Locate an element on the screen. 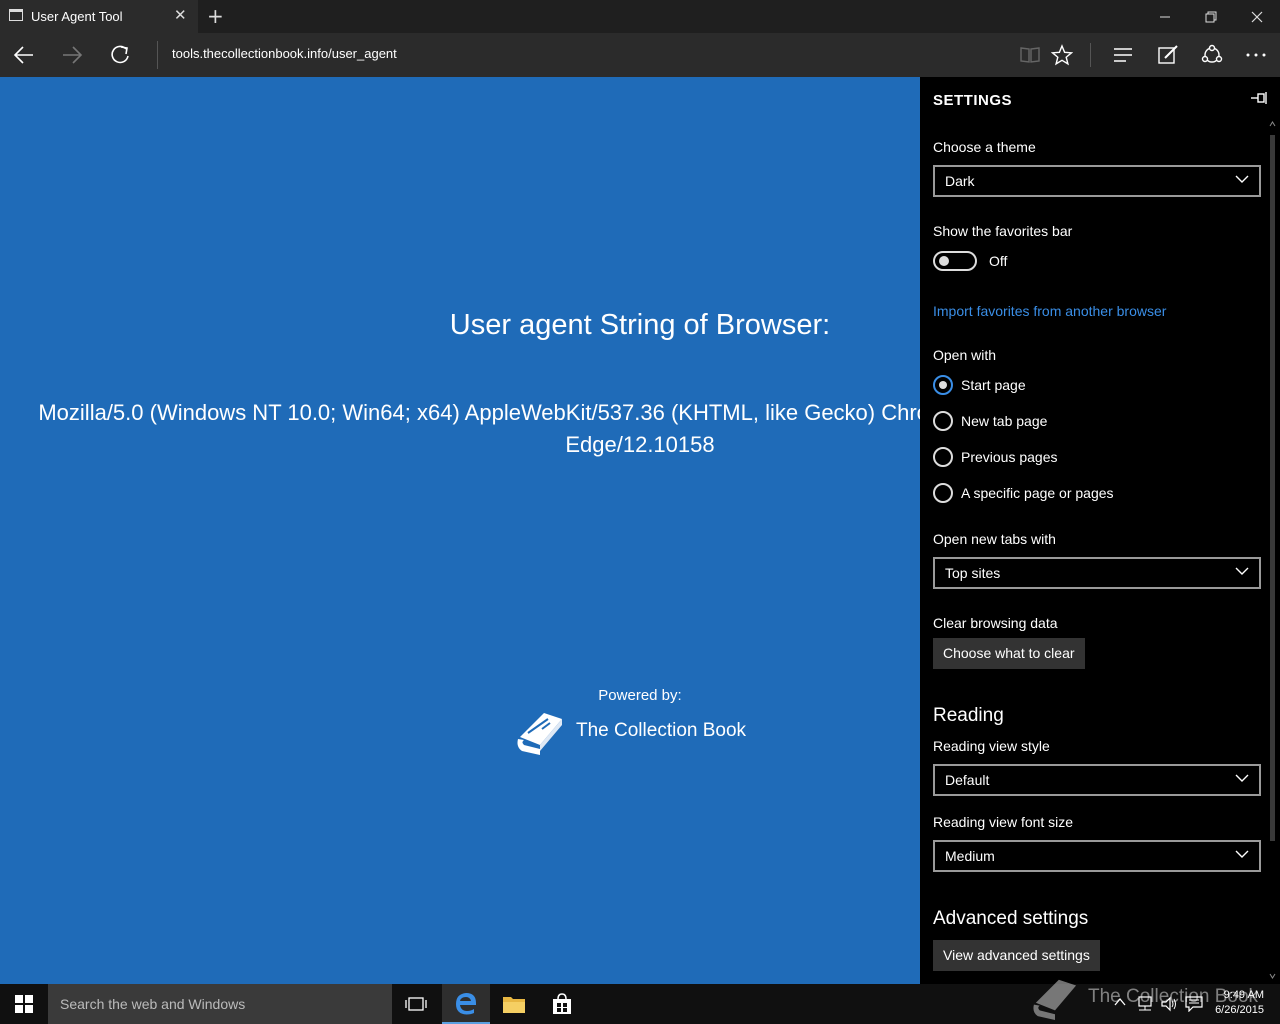 The width and height of the screenshot is (1280, 1024). page-heading: User agent String of Browser: is located at coordinates (640, 325).